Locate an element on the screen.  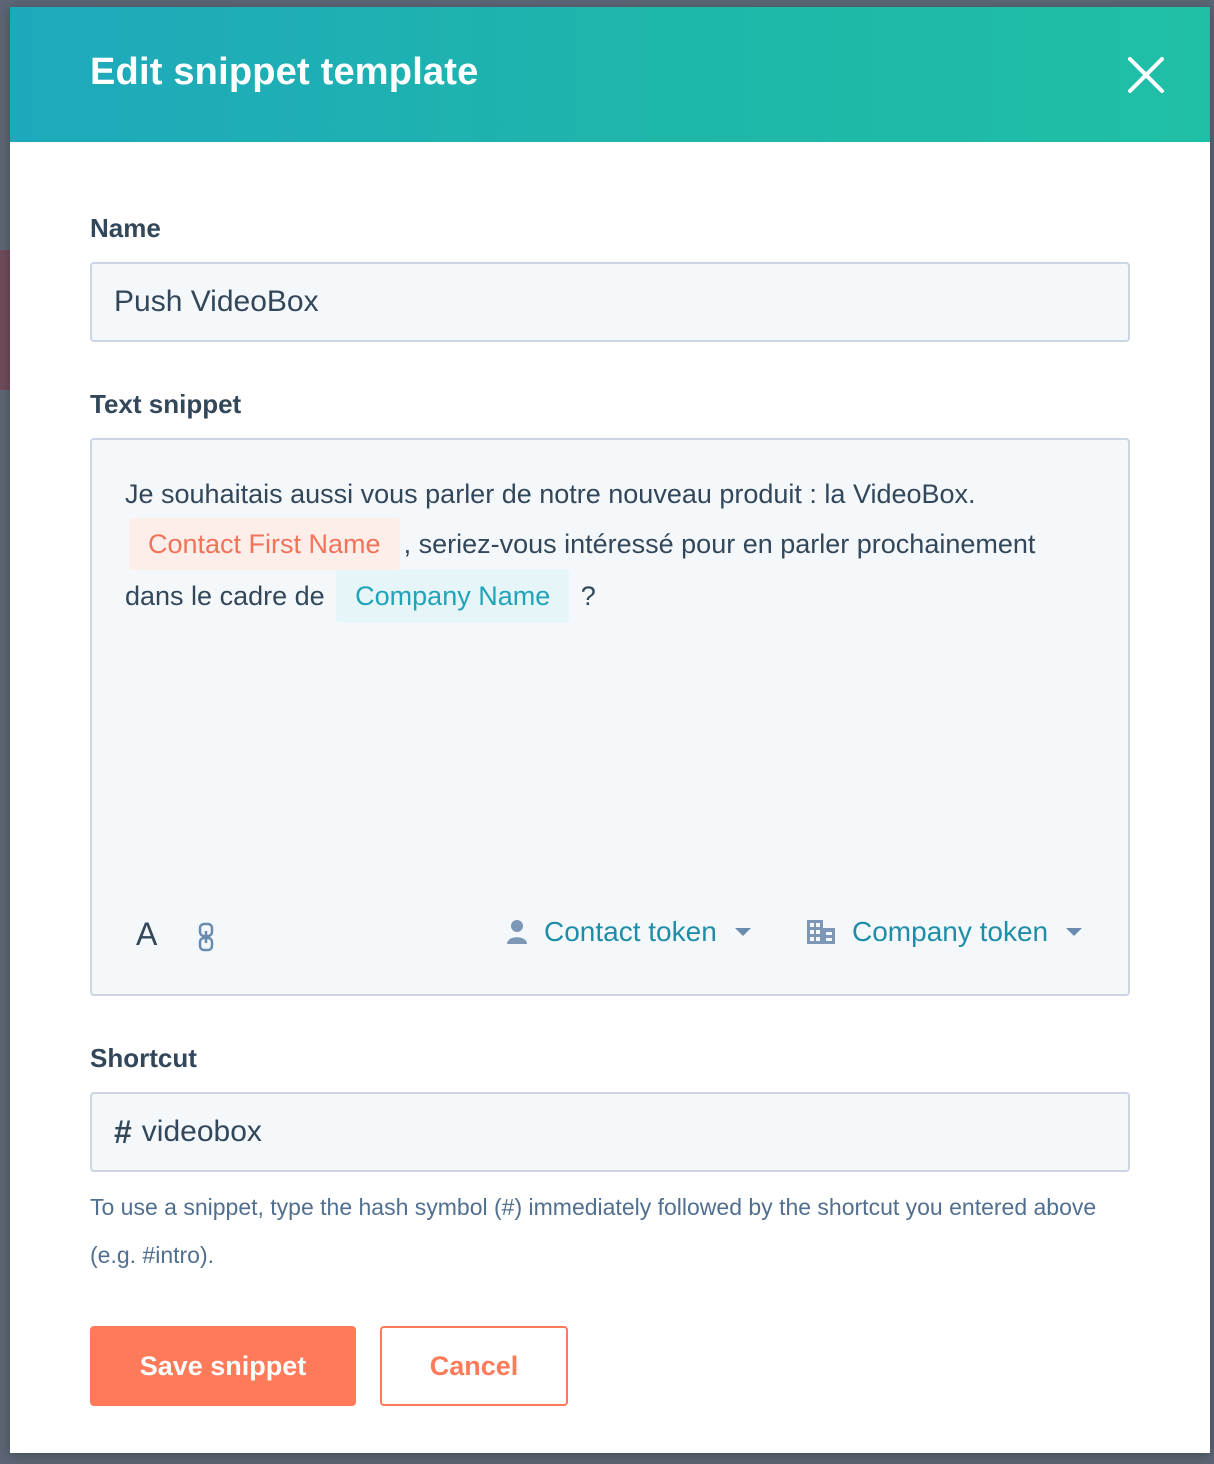
contact-token-dropdown: Contact token is located at coordinates (628, 932).